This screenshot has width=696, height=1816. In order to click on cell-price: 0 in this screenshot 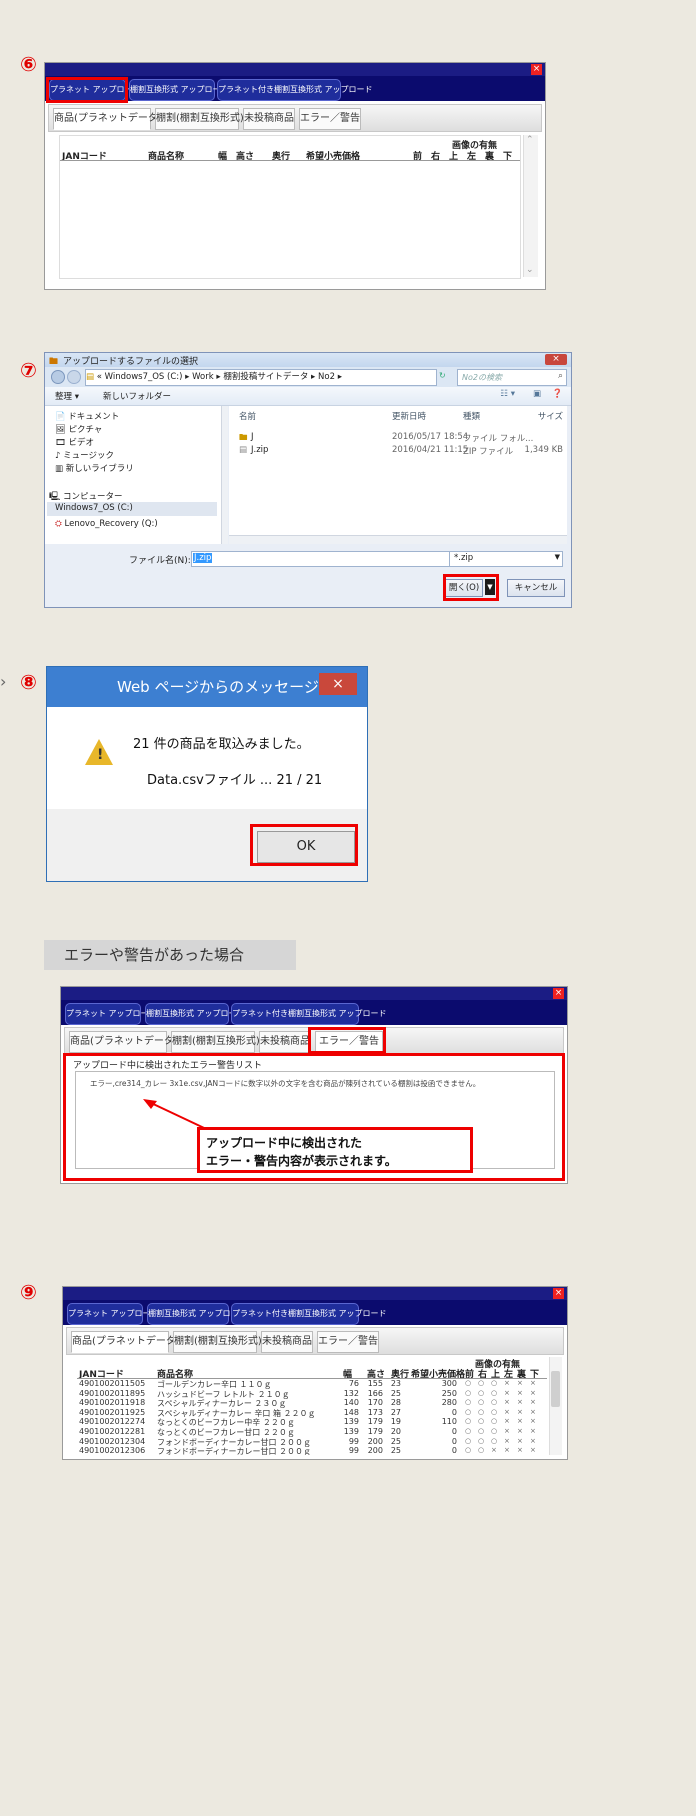, I will do `click(454, 1441)`.